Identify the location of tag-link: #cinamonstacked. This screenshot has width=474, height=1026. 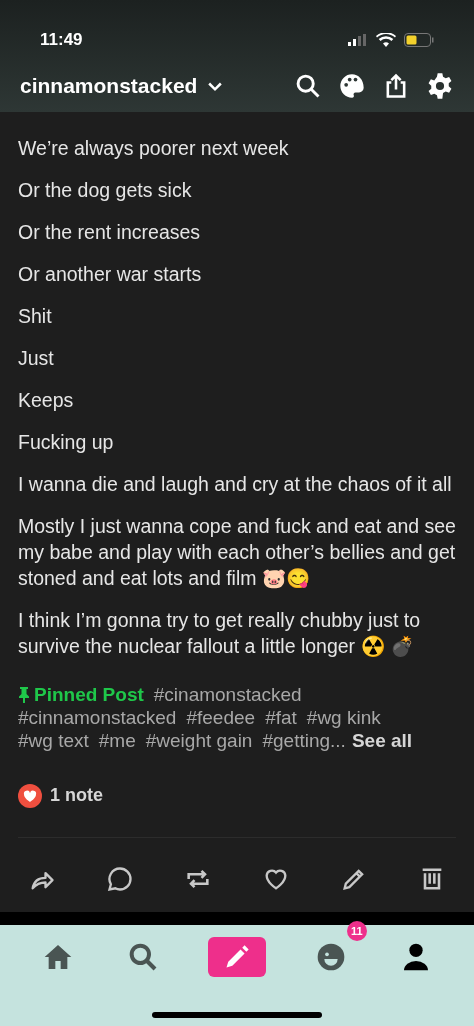
(227, 694).